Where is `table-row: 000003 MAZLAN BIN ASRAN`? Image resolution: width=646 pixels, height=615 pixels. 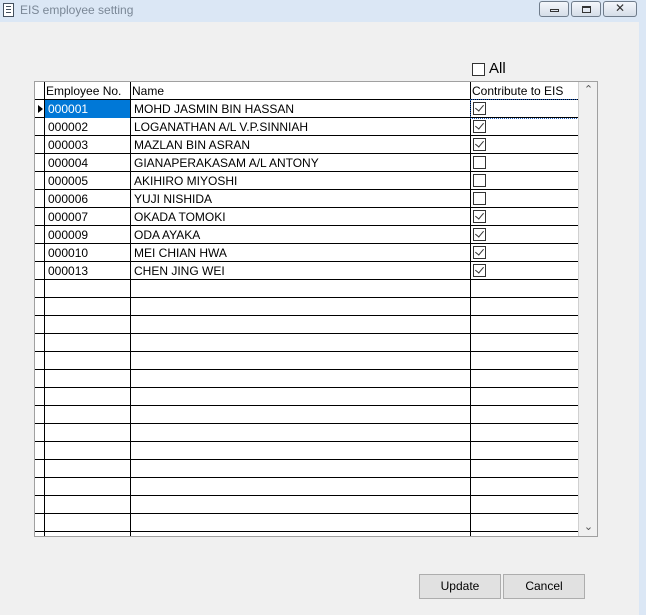 table-row: 000003 MAZLAN BIN ASRAN is located at coordinates (306, 145).